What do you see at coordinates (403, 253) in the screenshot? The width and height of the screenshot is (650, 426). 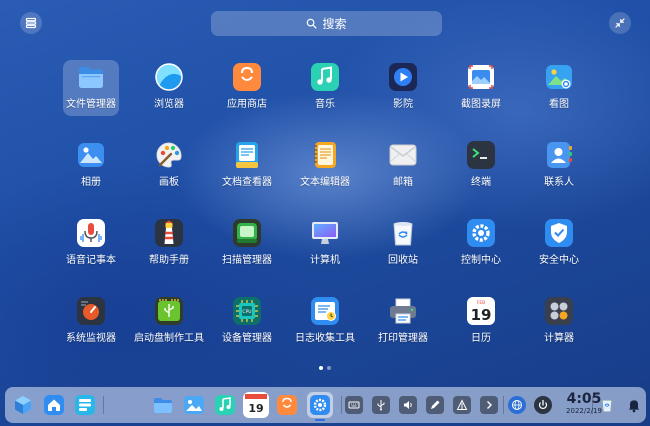 I see `app-launcher-item-trash: 回收站` at bounding box center [403, 253].